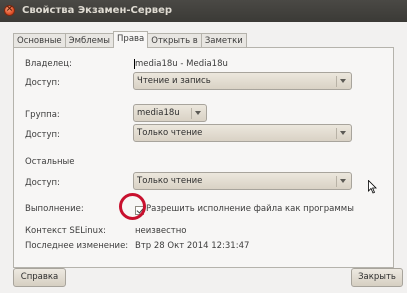 The width and height of the screenshot is (407, 293). Describe the element at coordinates (192, 246) in the screenshot. I see `modified-value: Втр 28 Окт 2014 12:31:47` at that location.